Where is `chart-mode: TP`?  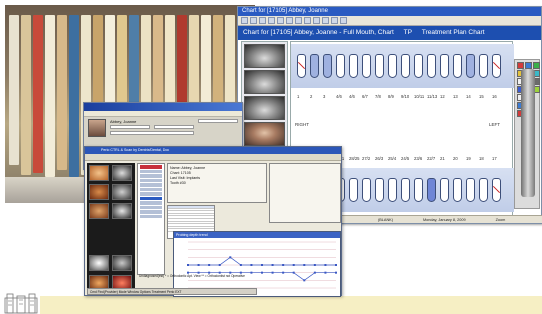
chart-mode: TP is located at coordinates (408, 32).